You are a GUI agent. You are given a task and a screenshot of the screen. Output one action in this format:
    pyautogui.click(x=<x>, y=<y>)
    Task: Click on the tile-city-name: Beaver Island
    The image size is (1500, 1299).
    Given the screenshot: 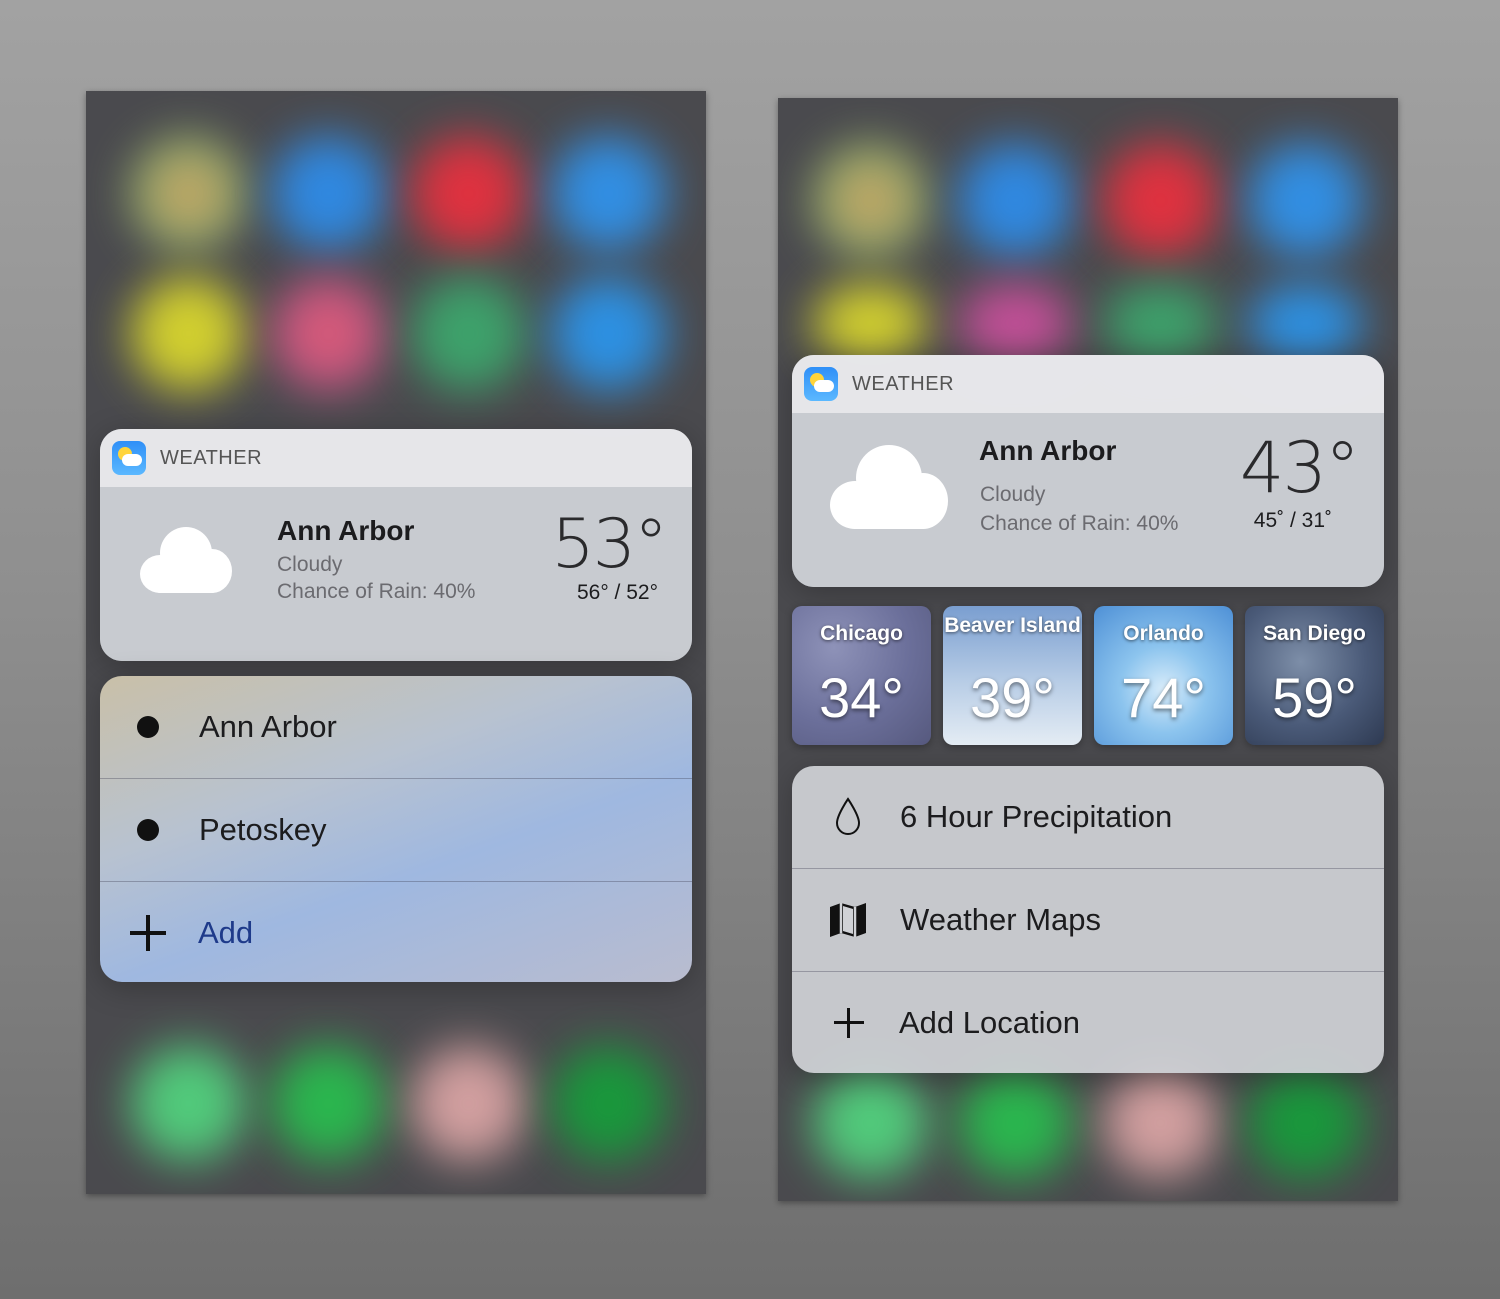 What is the action you would take?
    pyautogui.click(x=1012, y=625)
    